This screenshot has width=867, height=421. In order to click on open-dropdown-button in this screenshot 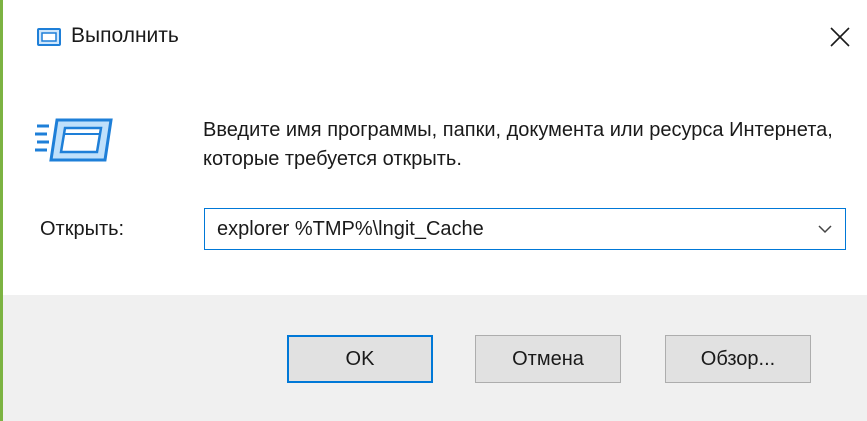, I will do `click(825, 229)`.